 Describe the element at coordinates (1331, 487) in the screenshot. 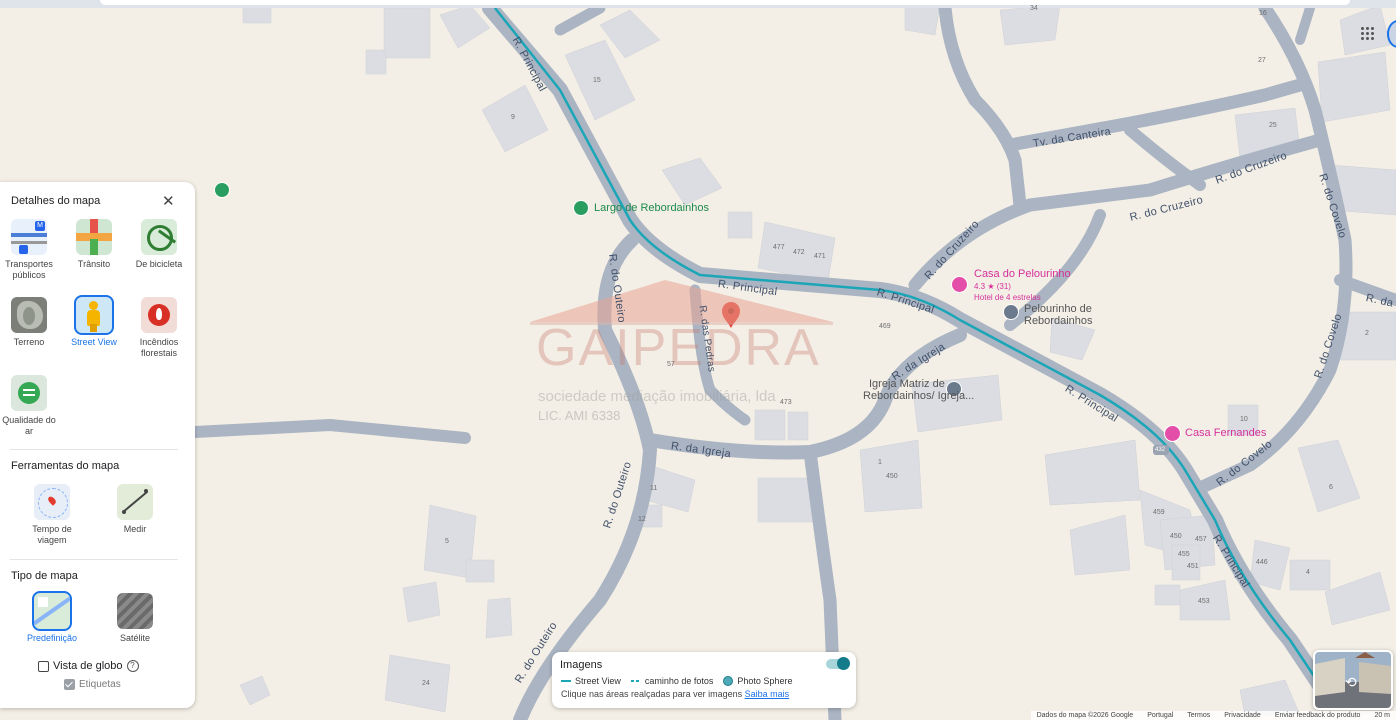

I see `house-number: 6` at that location.